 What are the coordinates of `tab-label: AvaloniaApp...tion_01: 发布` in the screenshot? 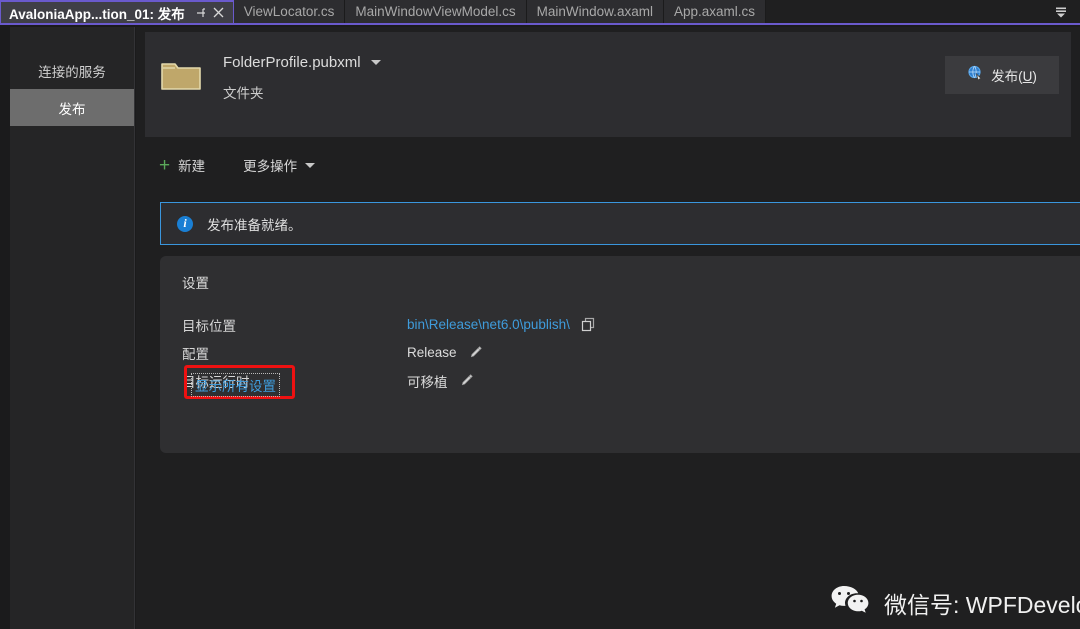 It's located at (97, 14).